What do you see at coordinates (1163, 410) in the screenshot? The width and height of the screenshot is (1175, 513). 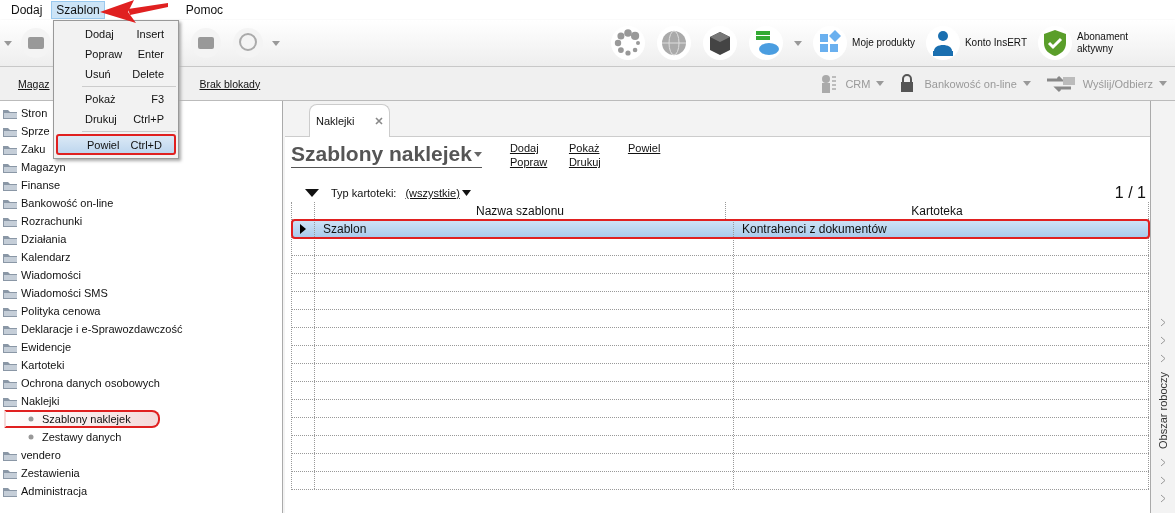 I see `panel-label: Obszar roboczy` at bounding box center [1163, 410].